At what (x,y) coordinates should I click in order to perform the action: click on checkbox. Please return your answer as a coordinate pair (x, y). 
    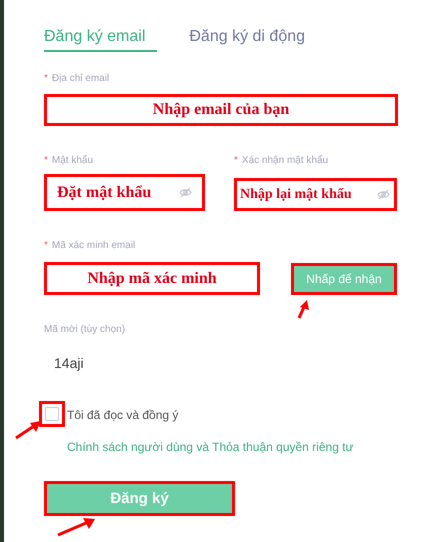
    Looking at the image, I should click on (52, 414).